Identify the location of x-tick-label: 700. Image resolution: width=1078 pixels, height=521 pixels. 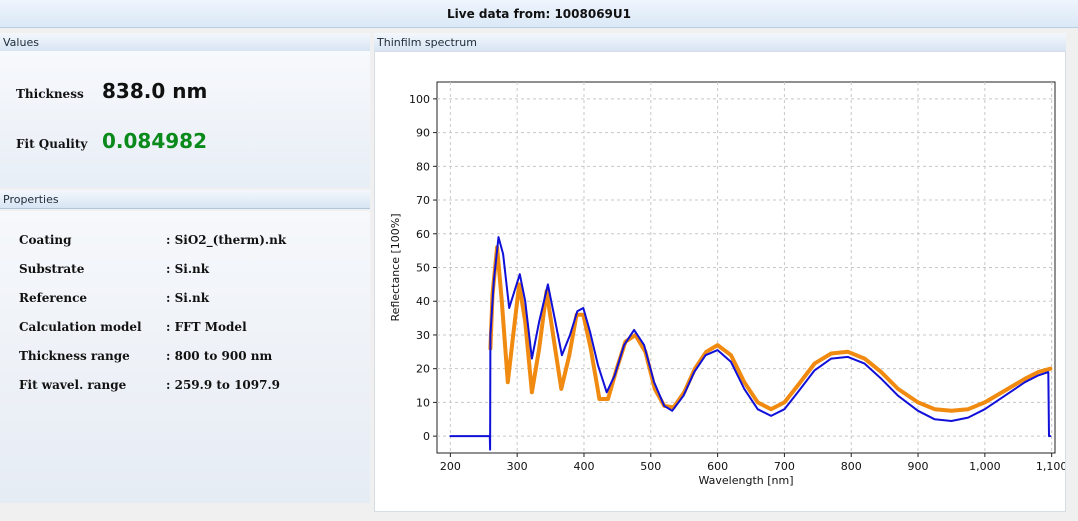
(784, 466).